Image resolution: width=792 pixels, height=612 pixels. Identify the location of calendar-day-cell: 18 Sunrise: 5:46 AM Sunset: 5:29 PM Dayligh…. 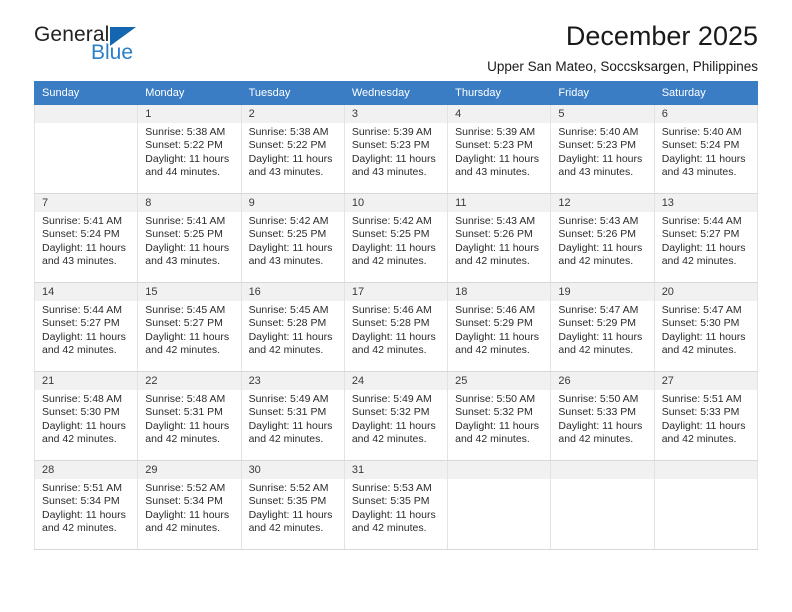
(499, 327).